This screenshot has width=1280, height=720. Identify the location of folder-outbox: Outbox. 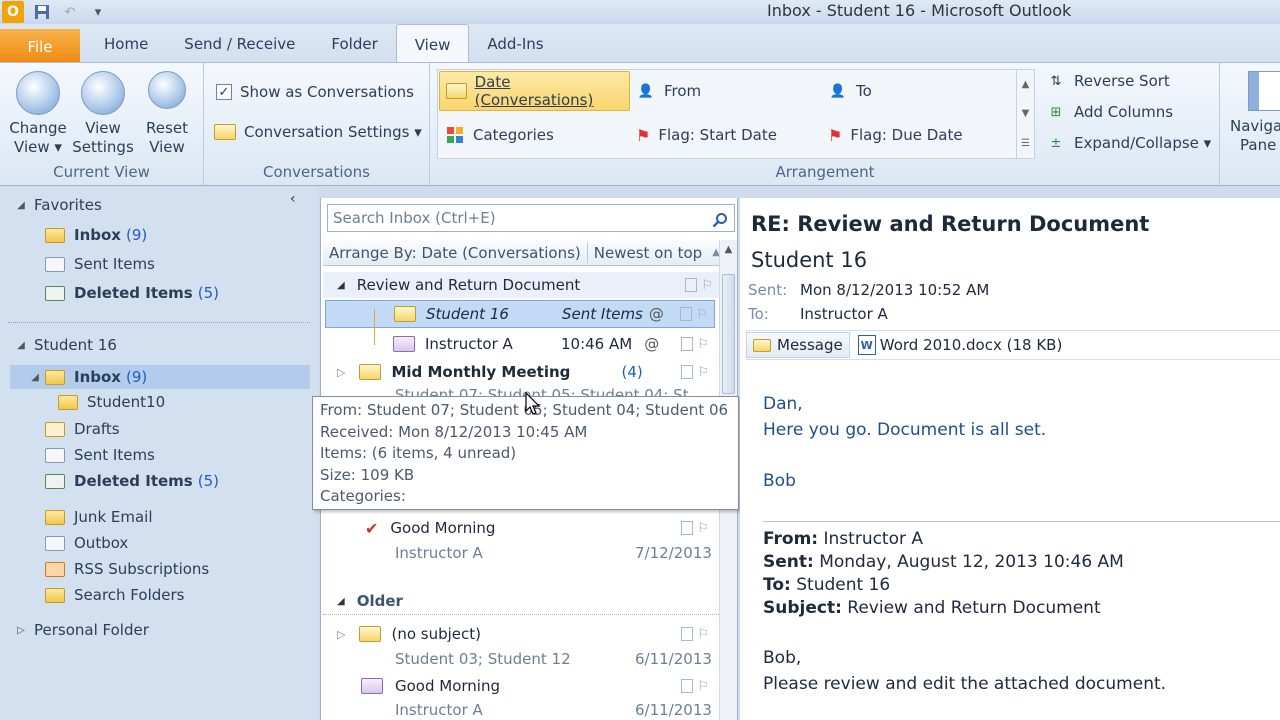
(199, 543).